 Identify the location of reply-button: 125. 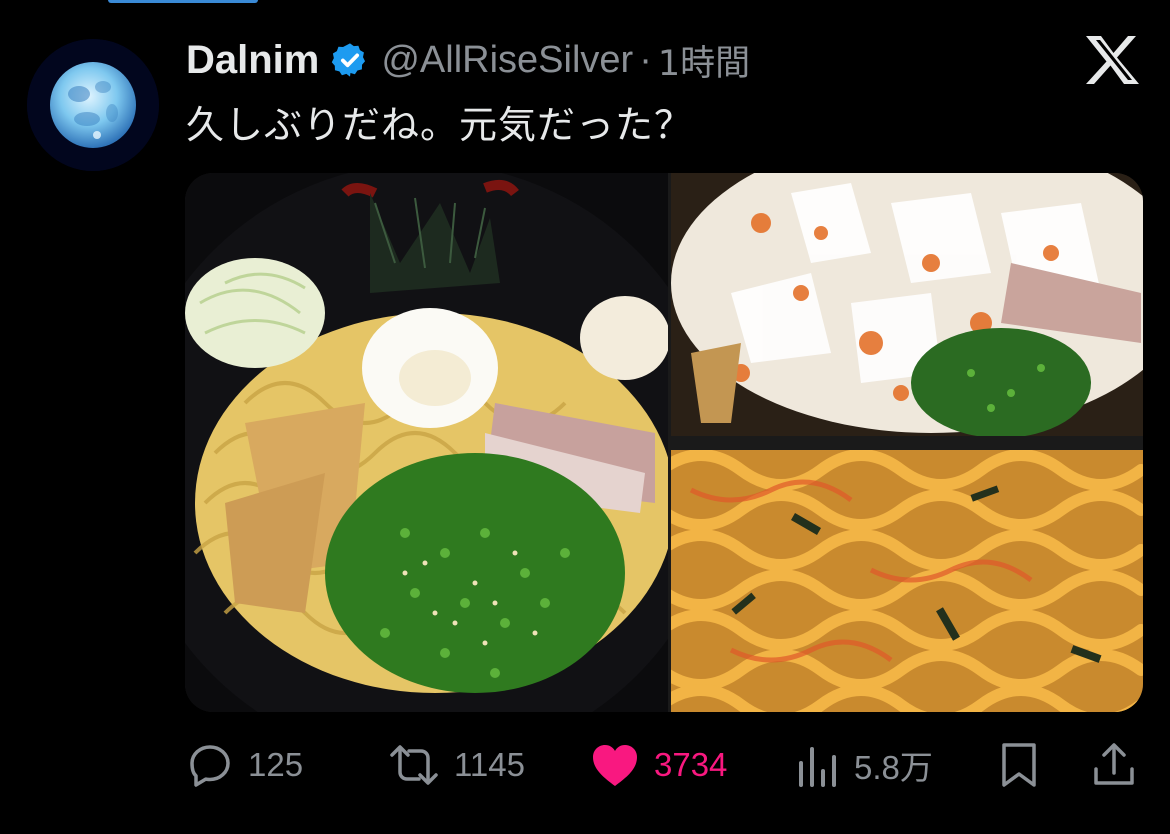
(244, 765).